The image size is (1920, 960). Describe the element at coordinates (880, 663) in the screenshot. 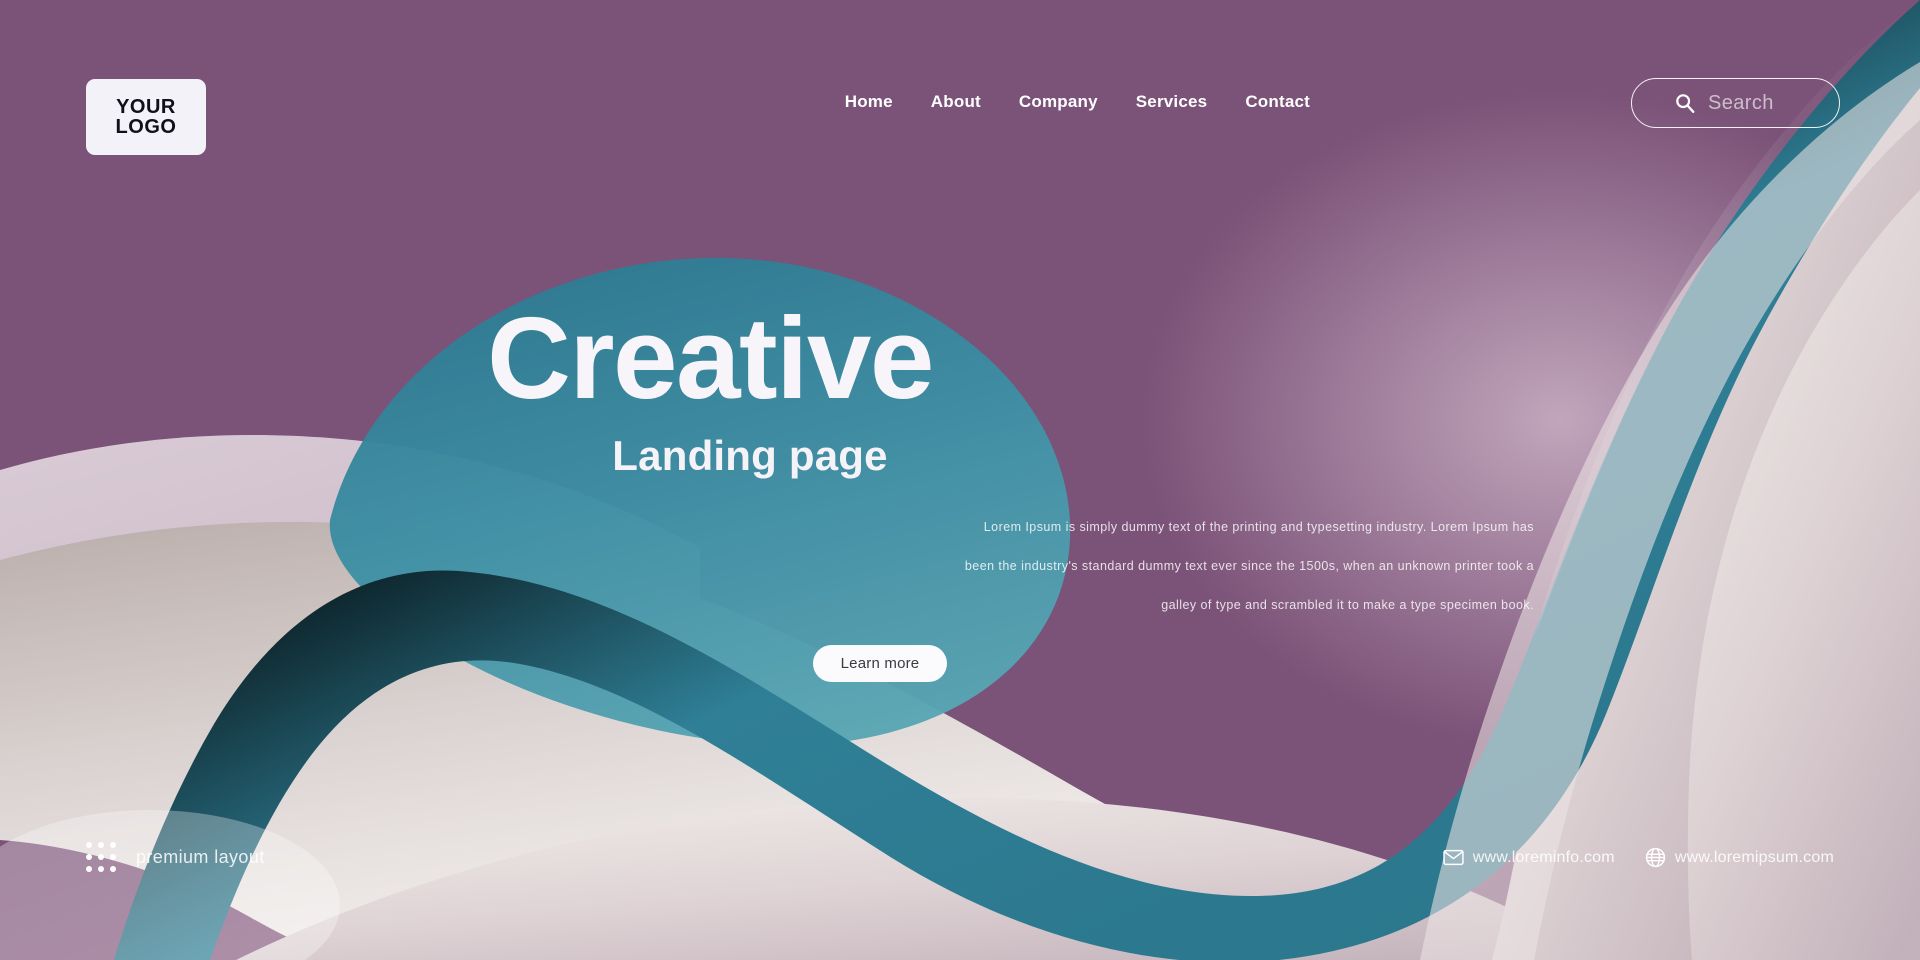

I see `learn-more-button: Learn more` at that location.